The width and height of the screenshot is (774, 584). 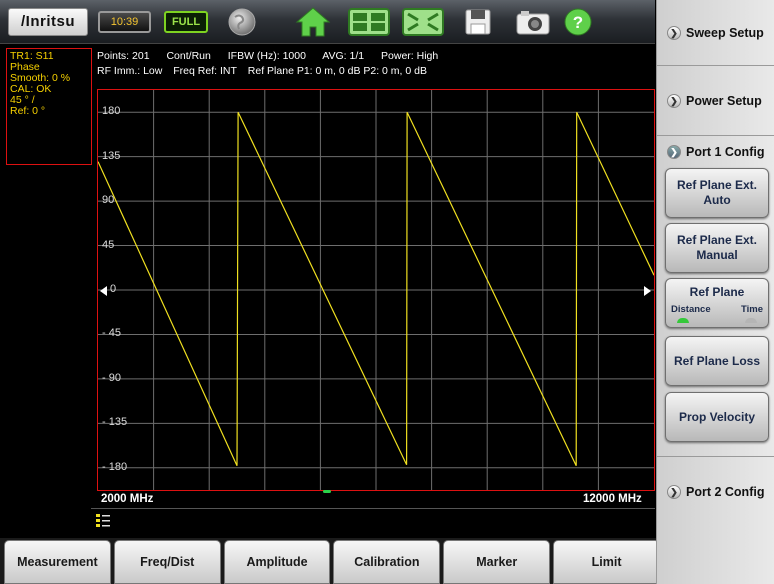 What do you see at coordinates (313, 22) in the screenshot?
I see `home-icon` at bounding box center [313, 22].